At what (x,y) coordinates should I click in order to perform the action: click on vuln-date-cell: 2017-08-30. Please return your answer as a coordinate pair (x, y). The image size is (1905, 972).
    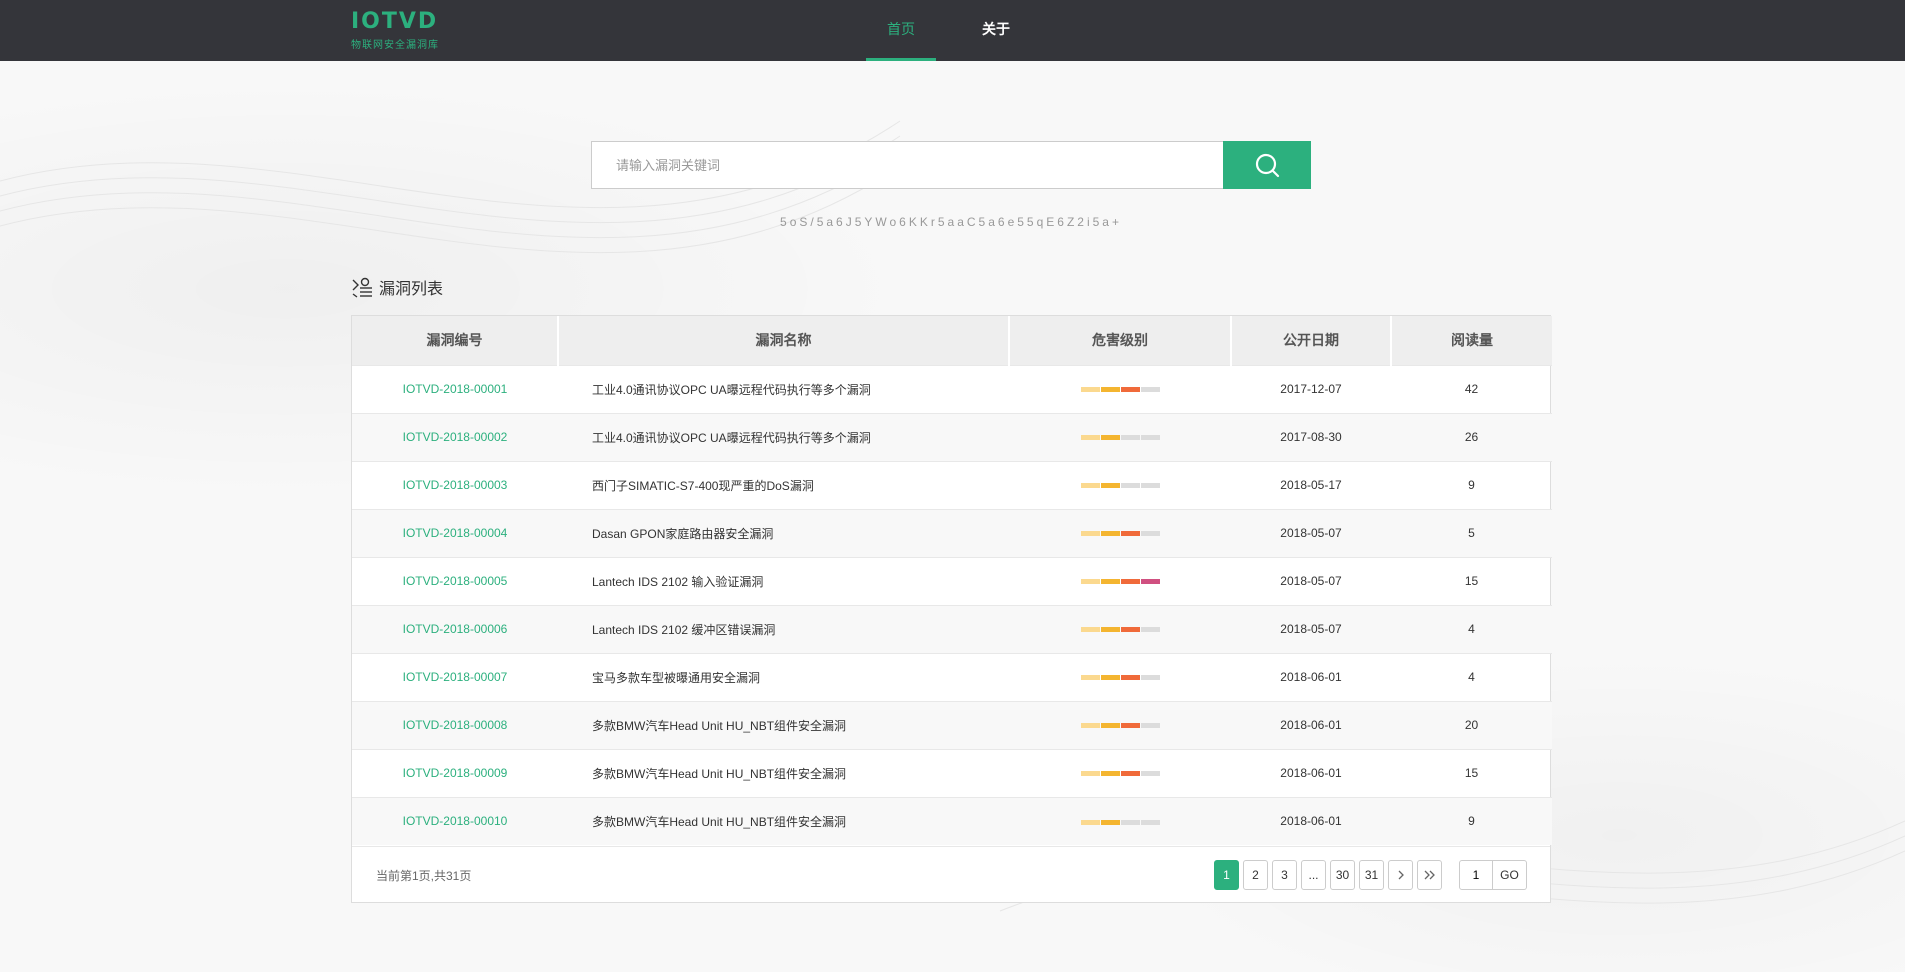
    Looking at the image, I should click on (1311, 437).